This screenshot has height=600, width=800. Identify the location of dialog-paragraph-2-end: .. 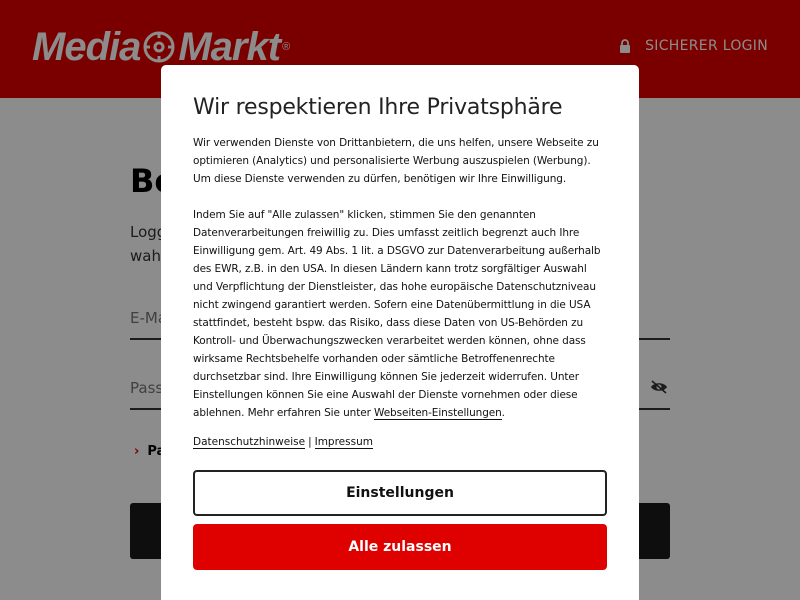
(503, 413).